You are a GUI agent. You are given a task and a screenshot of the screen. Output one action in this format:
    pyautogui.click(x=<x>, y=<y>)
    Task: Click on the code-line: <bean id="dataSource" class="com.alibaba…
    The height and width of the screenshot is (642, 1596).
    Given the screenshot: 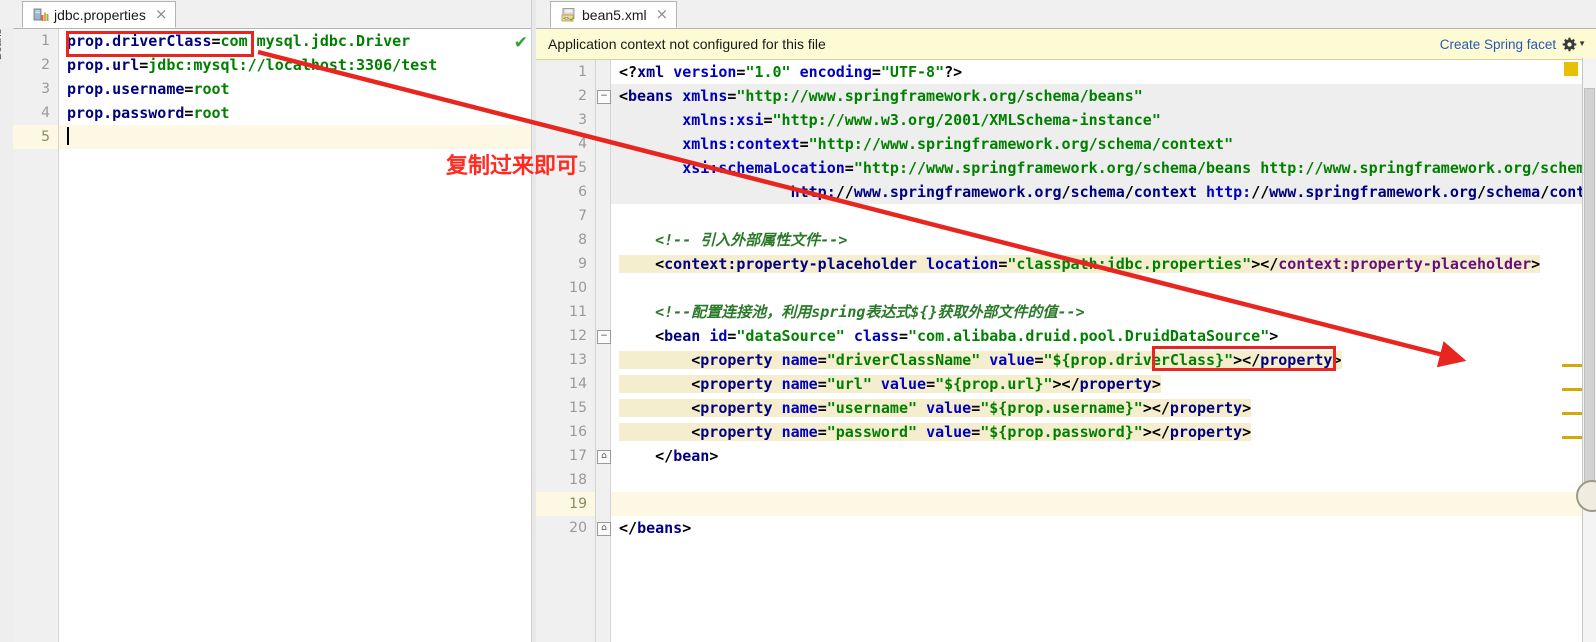 What is the action you would take?
    pyautogui.click(x=1103, y=336)
    